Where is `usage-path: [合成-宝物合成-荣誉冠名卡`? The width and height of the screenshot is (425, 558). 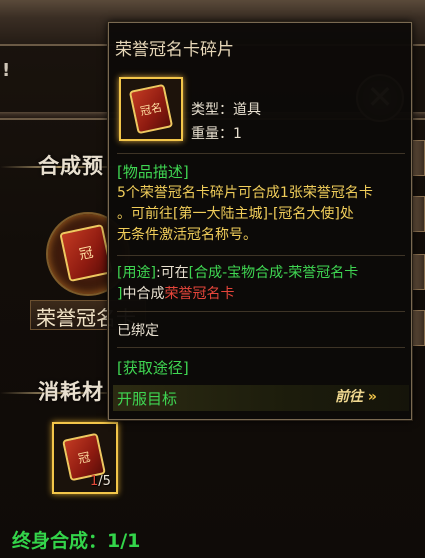 usage-path: [合成-宝物合成-荣誉冠名卡 is located at coordinates (273, 273).